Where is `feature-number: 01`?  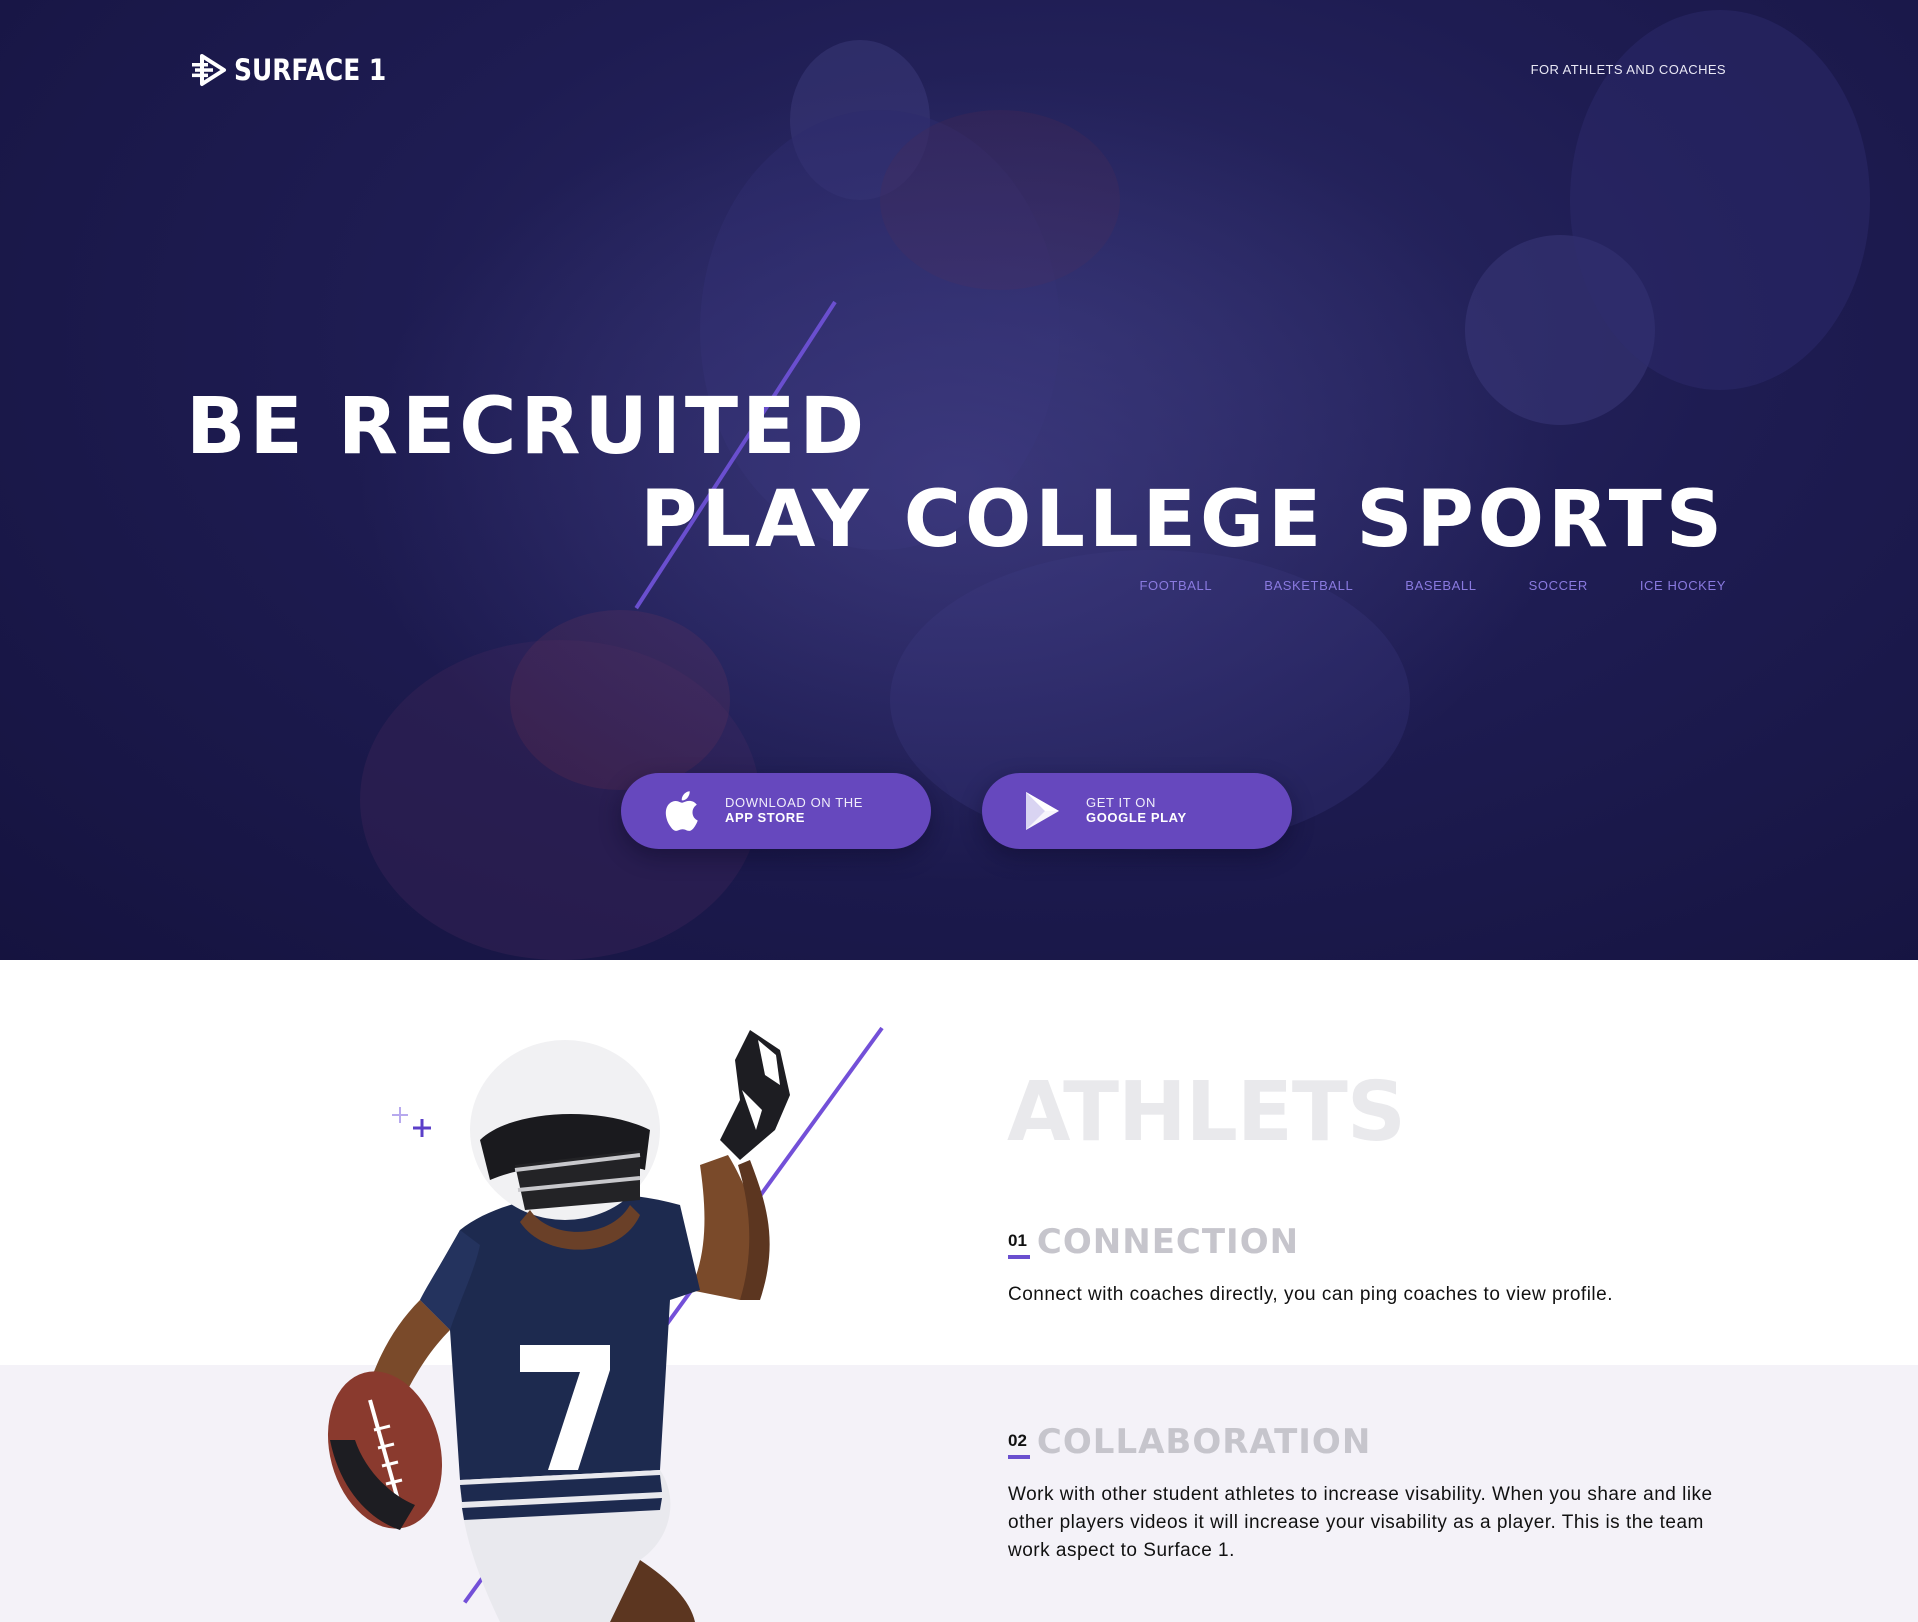 feature-number: 01 is located at coordinates (1019, 1245).